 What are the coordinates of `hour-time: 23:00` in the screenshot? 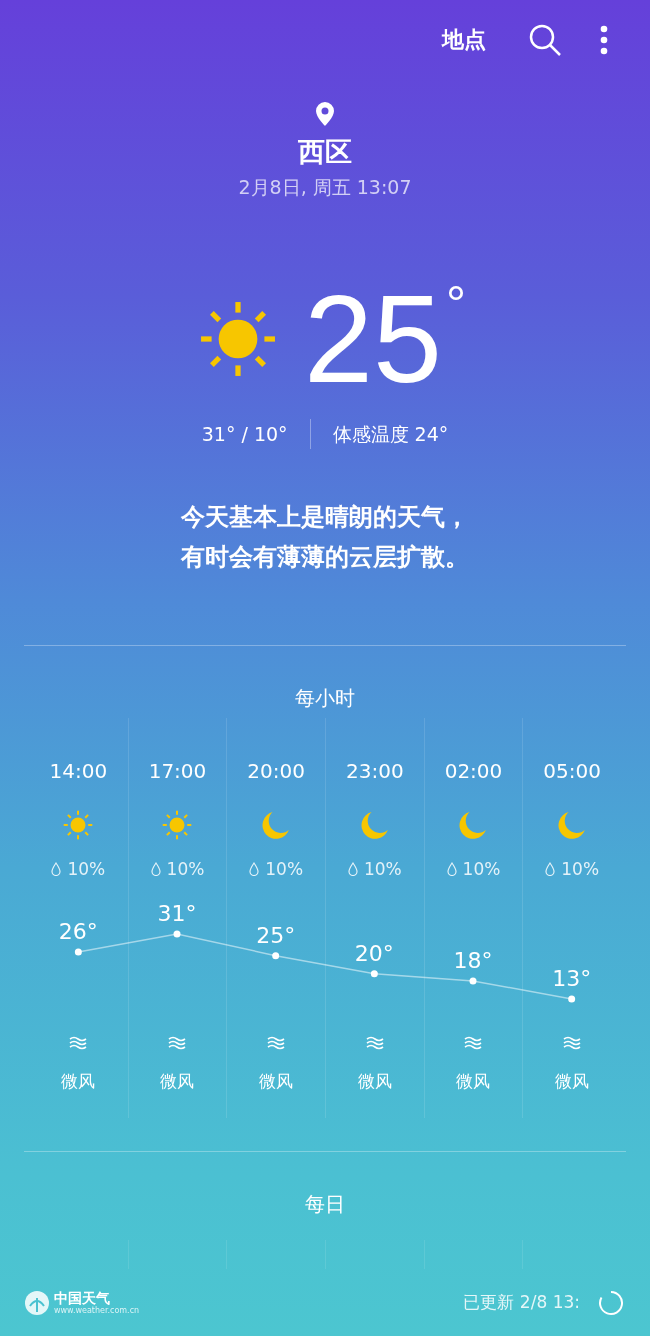 It's located at (375, 771).